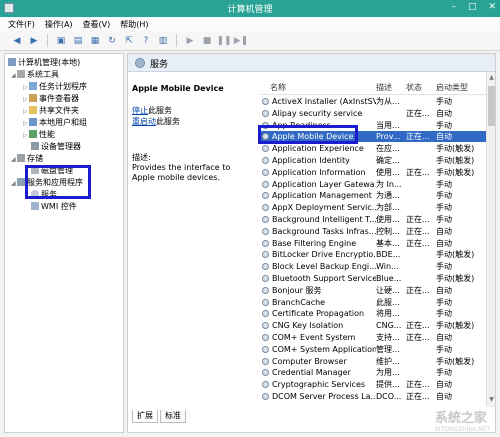  What do you see at coordinates (491, 400) in the screenshot?
I see `scroll-down-icon: ▼` at bounding box center [491, 400].